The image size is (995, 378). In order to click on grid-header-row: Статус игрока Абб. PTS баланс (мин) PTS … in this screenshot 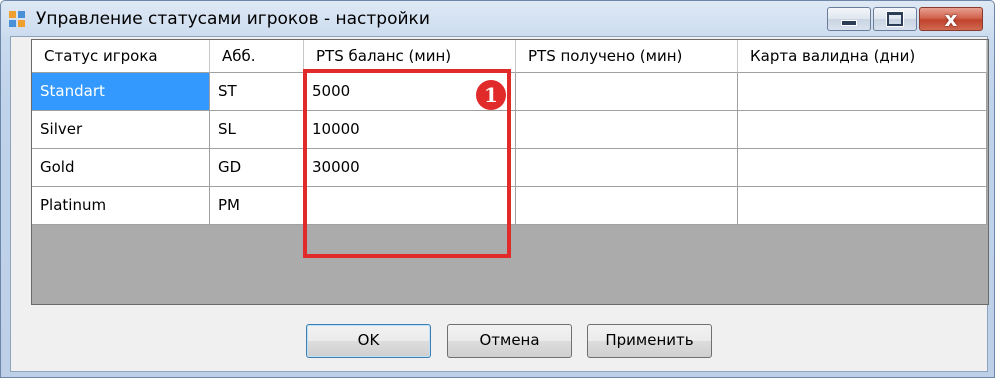, I will do `click(509, 56)`.